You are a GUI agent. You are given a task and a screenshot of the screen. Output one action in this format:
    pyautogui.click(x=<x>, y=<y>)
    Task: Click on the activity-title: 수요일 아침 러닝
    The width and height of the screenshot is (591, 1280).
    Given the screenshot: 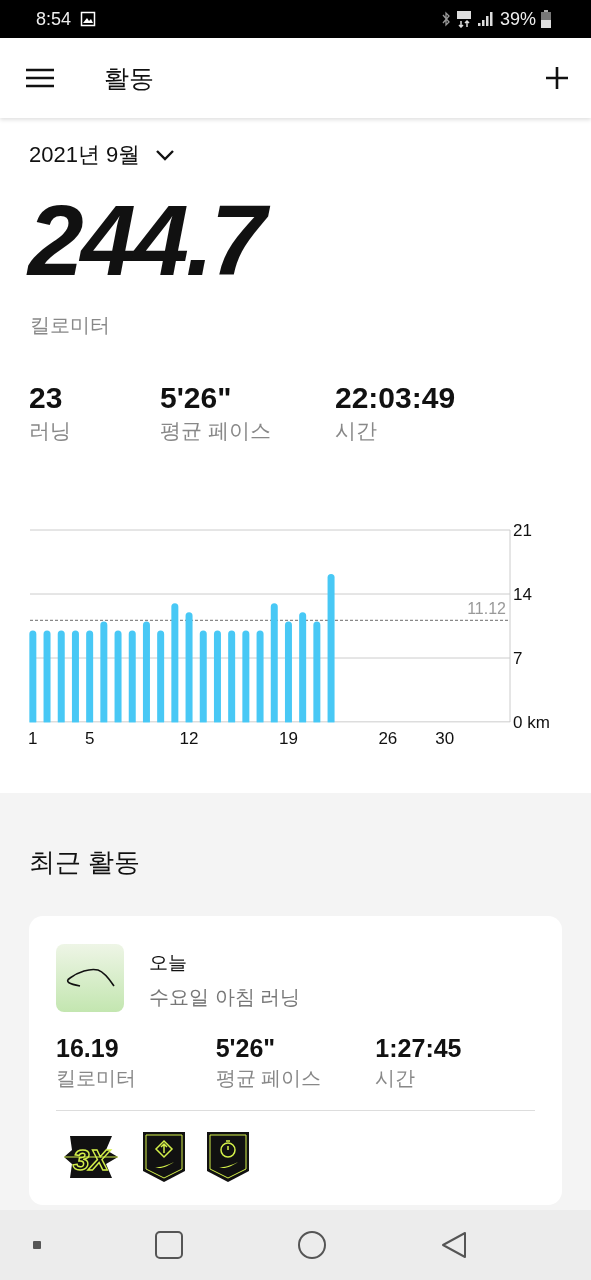 What is the action you would take?
    pyautogui.click(x=225, y=997)
    